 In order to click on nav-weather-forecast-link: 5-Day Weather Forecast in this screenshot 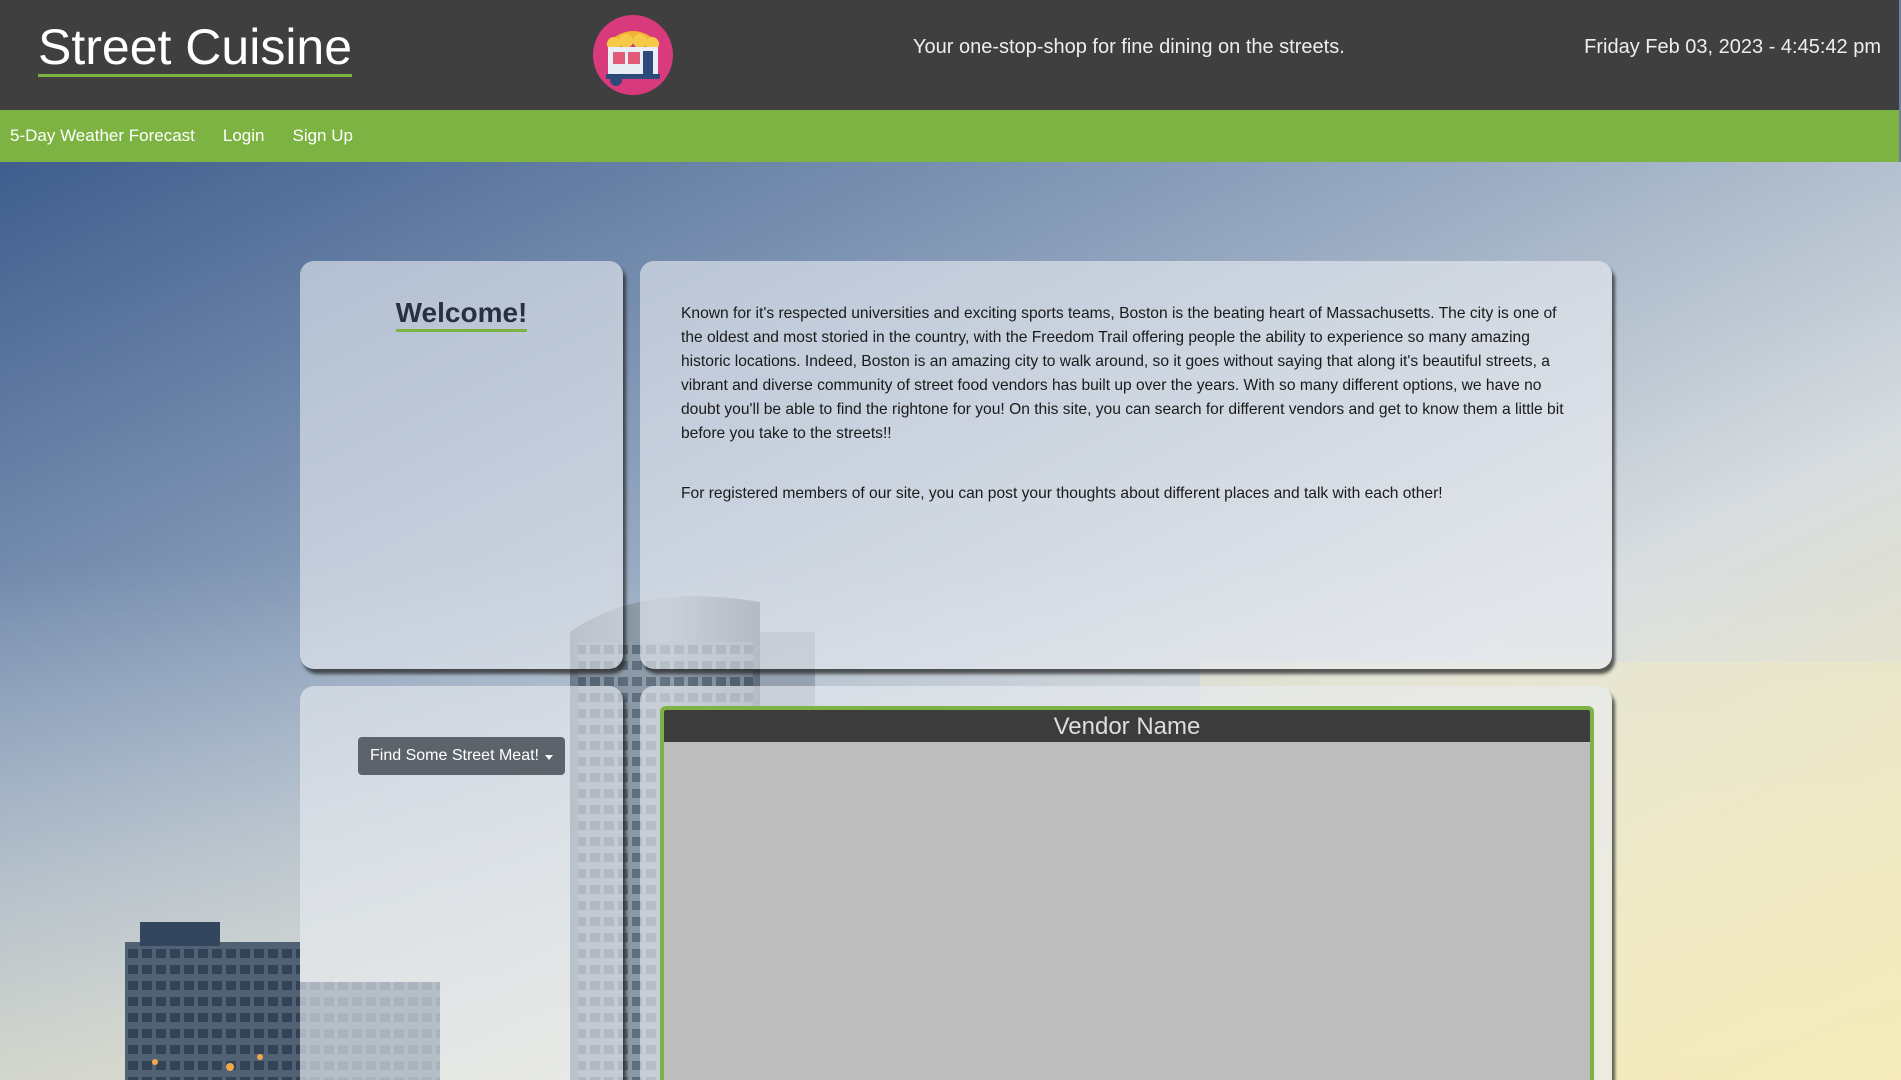, I will do `click(102, 136)`.